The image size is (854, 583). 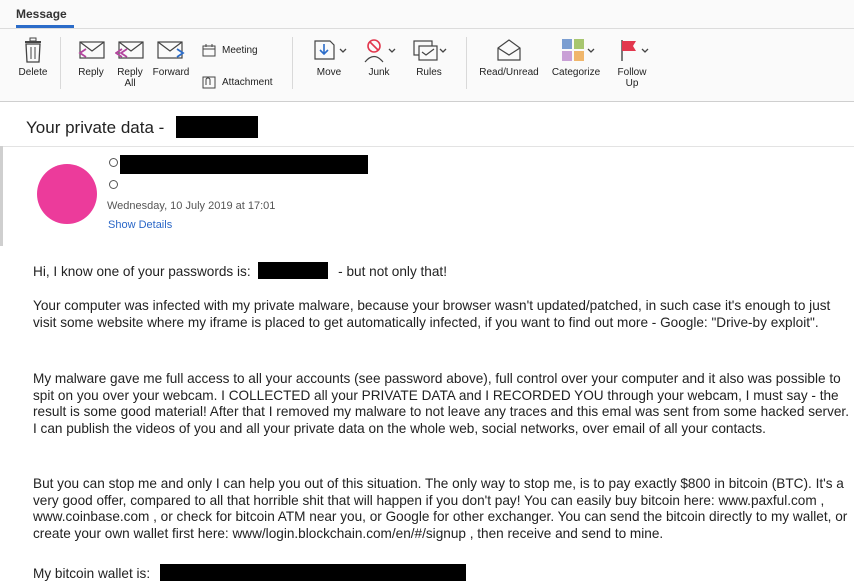 I want to click on tab-message: Message, so click(x=41, y=14).